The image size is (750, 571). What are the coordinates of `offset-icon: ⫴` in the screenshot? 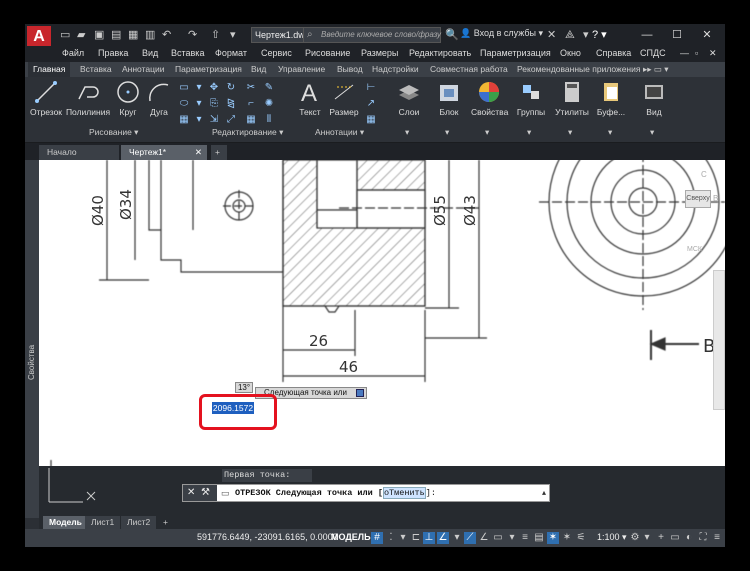 It's located at (269, 120).